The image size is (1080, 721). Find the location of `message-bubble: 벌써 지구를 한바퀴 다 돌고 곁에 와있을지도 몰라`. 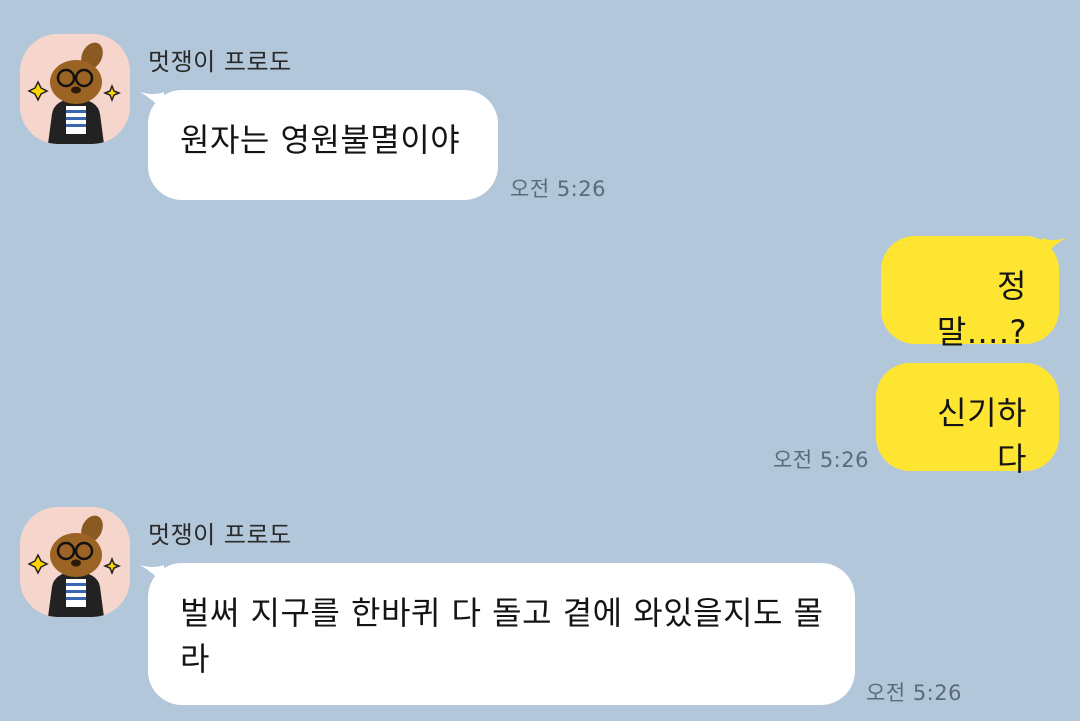

message-bubble: 벌써 지구를 한바퀴 다 돌고 곁에 와있을지도 몰라 is located at coordinates (501, 634).